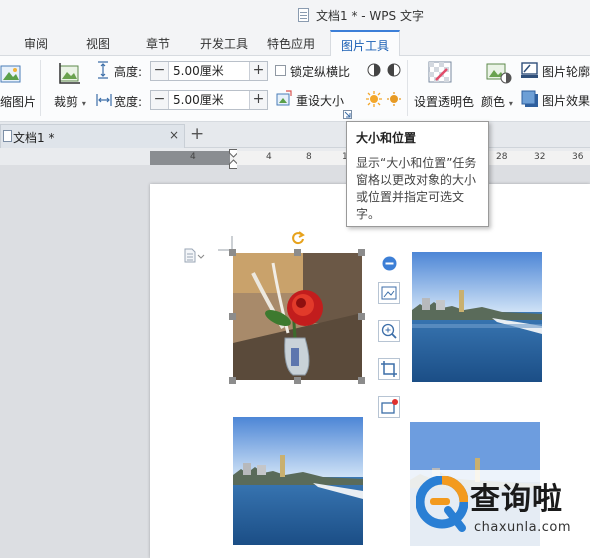 This screenshot has height=558, width=590. What do you see at coordinates (374, 99) in the screenshot?
I see `brightness-increase-icon` at bounding box center [374, 99].